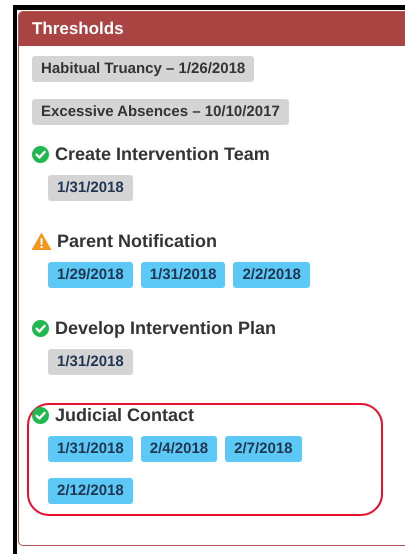  Describe the element at coordinates (124, 415) in the screenshot. I see `step-title: Judicial Contact` at that location.